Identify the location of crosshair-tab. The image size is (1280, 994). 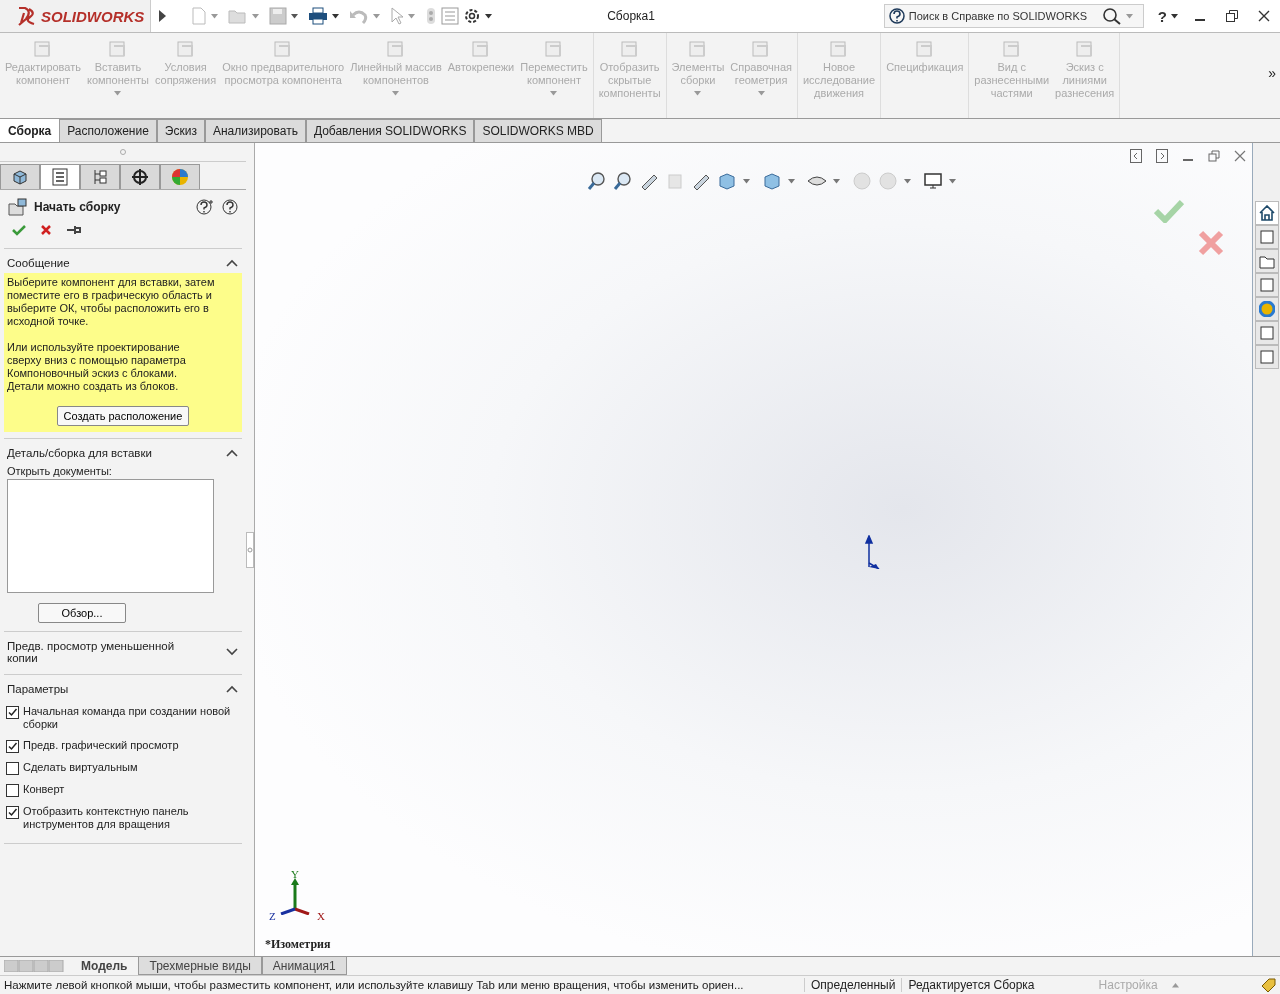
(140, 176).